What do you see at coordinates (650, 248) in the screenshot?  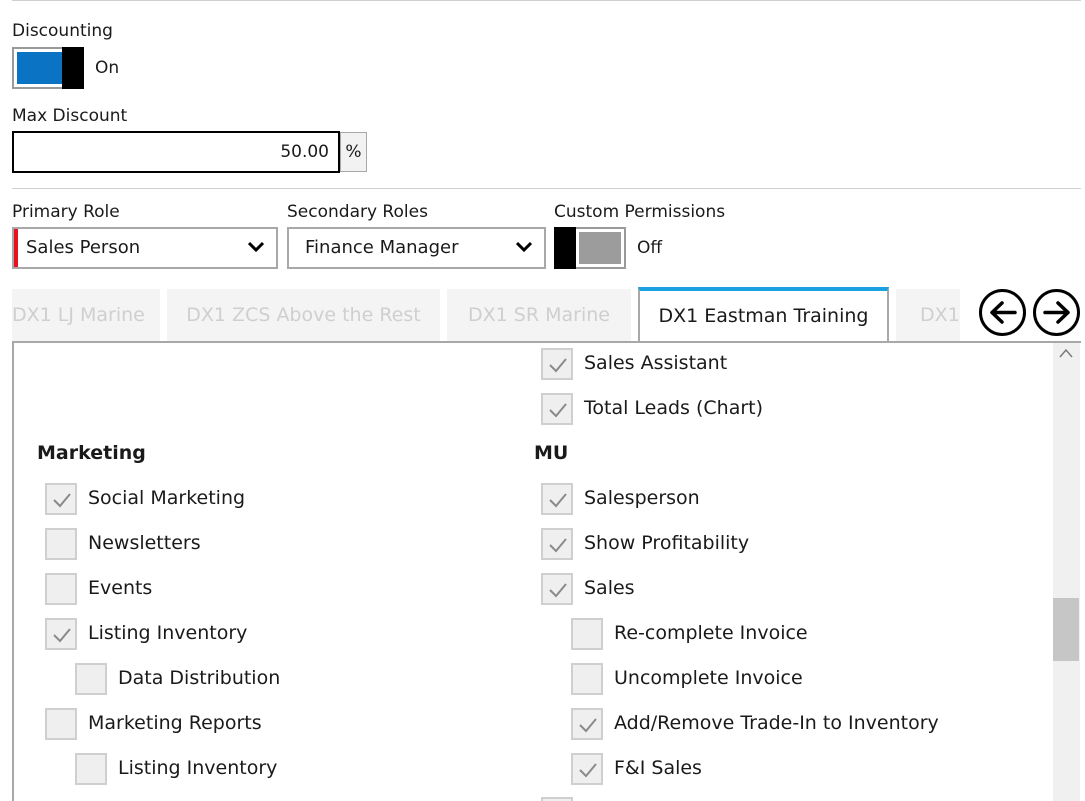 I see `custom-permissions-state: Off` at bounding box center [650, 248].